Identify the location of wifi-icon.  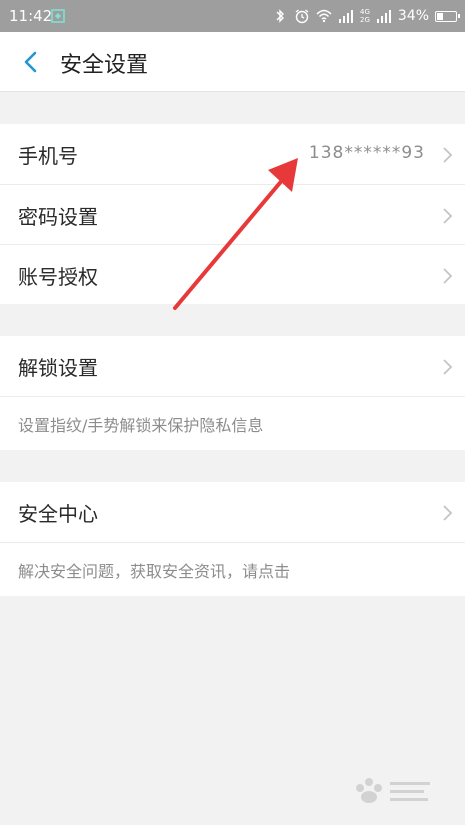
(324, 16).